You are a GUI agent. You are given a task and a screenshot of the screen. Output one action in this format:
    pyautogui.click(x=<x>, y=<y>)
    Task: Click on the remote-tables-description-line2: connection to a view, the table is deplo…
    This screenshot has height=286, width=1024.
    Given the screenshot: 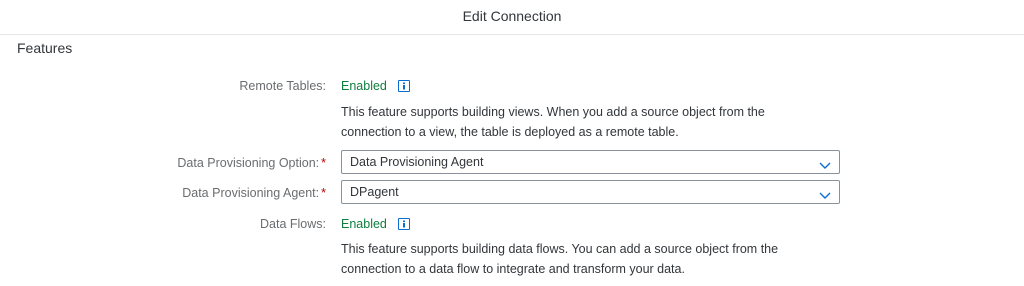 What is the action you would take?
    pyautogui.click(x=510, y=132)
    